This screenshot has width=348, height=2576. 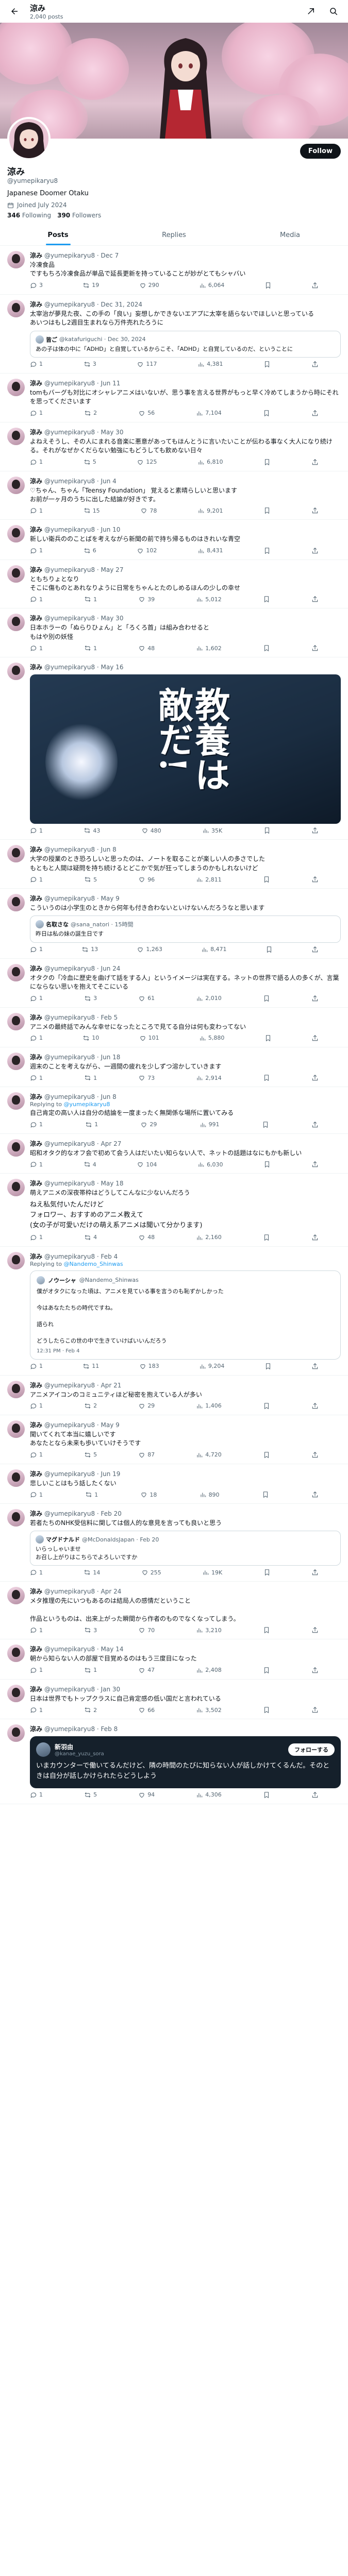 What do you see at coordinates (146, 1455) in the screenshot?
I see `like-button: 87` at bounding box center [146, 1455].